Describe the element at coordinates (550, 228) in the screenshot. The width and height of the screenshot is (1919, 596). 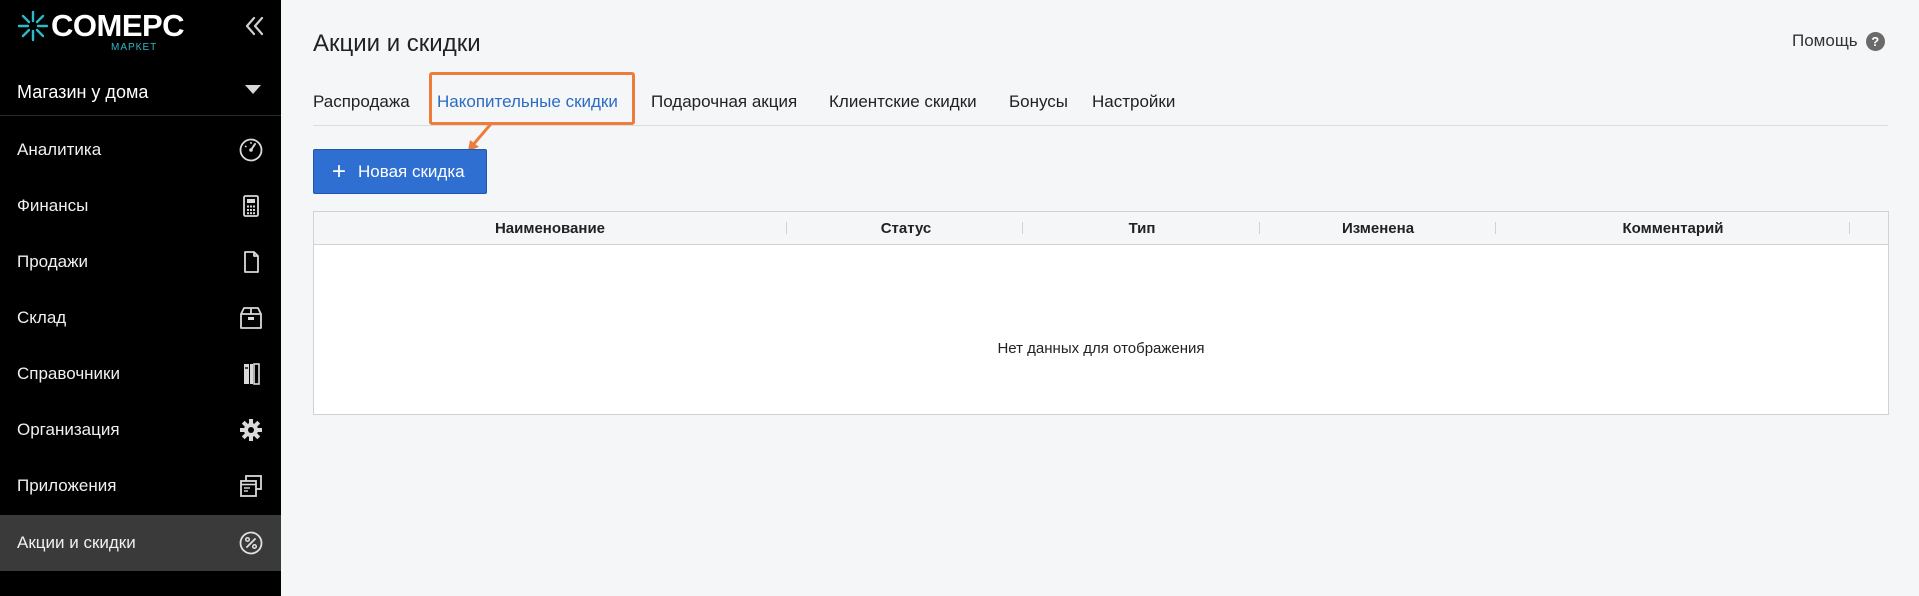
I see `column-header-name: Наименование` at that location.